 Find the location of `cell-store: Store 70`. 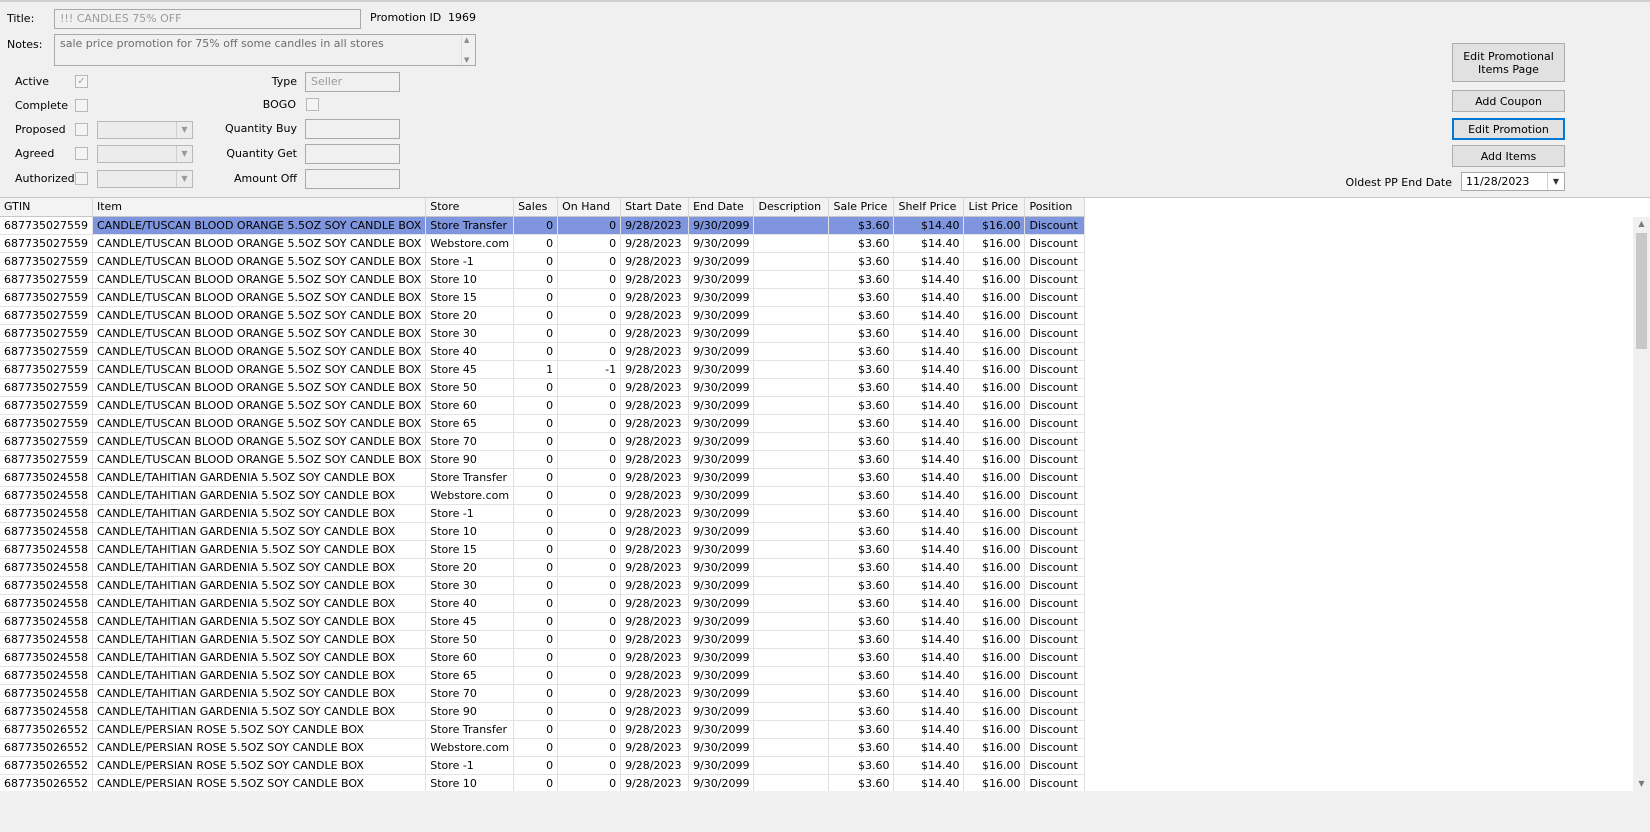

cell-store: Store 70 is located at coordinates (470, 441).